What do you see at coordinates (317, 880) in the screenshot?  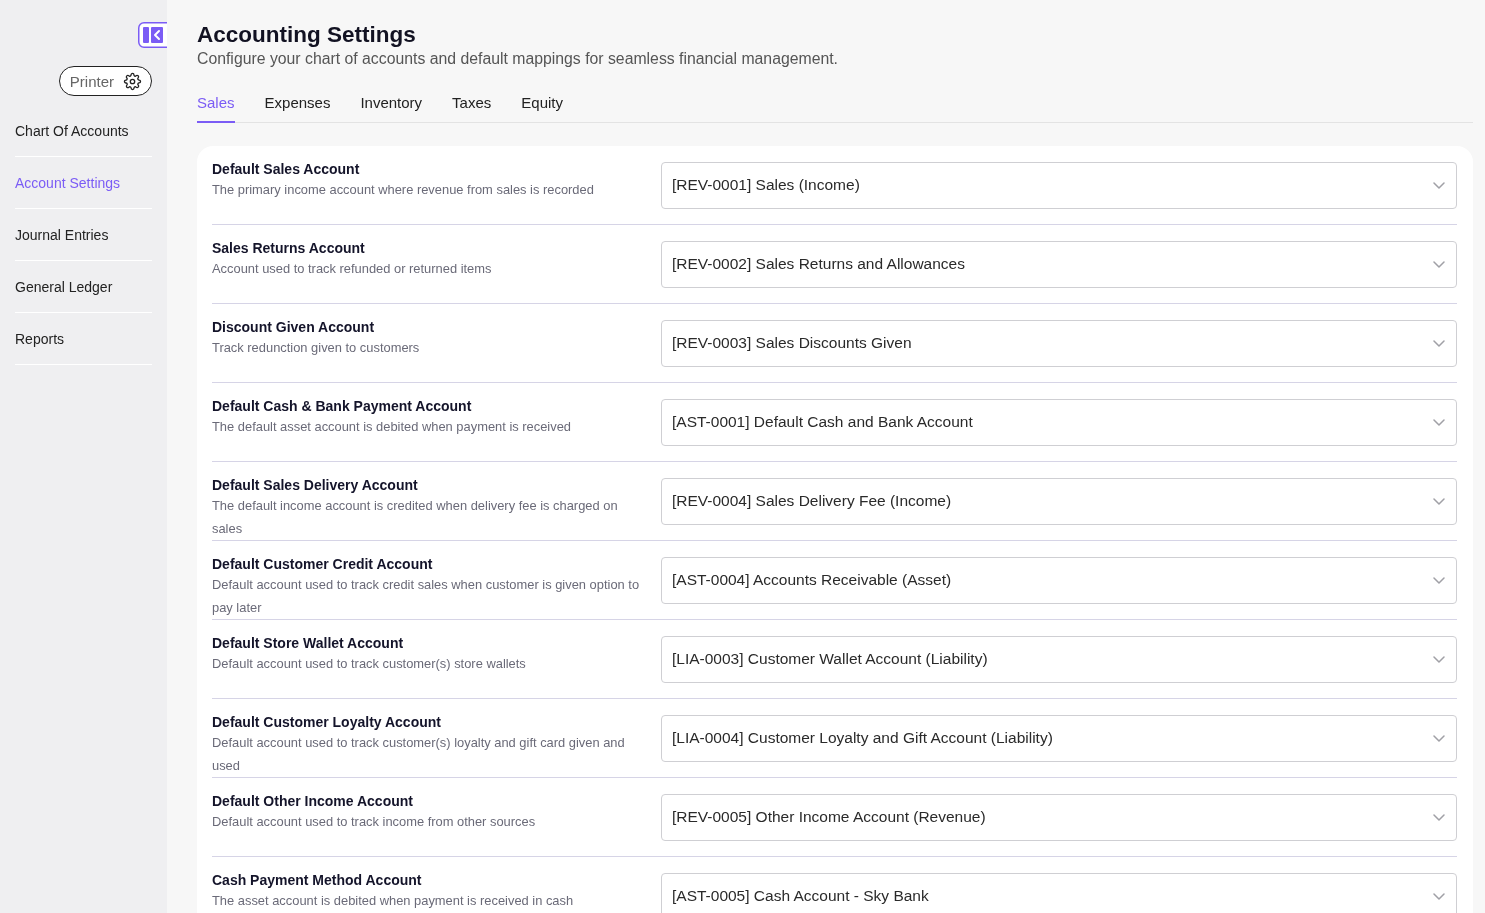 I see `setting-title: Cash Payment Method Account` at bounding box center [317, 880].